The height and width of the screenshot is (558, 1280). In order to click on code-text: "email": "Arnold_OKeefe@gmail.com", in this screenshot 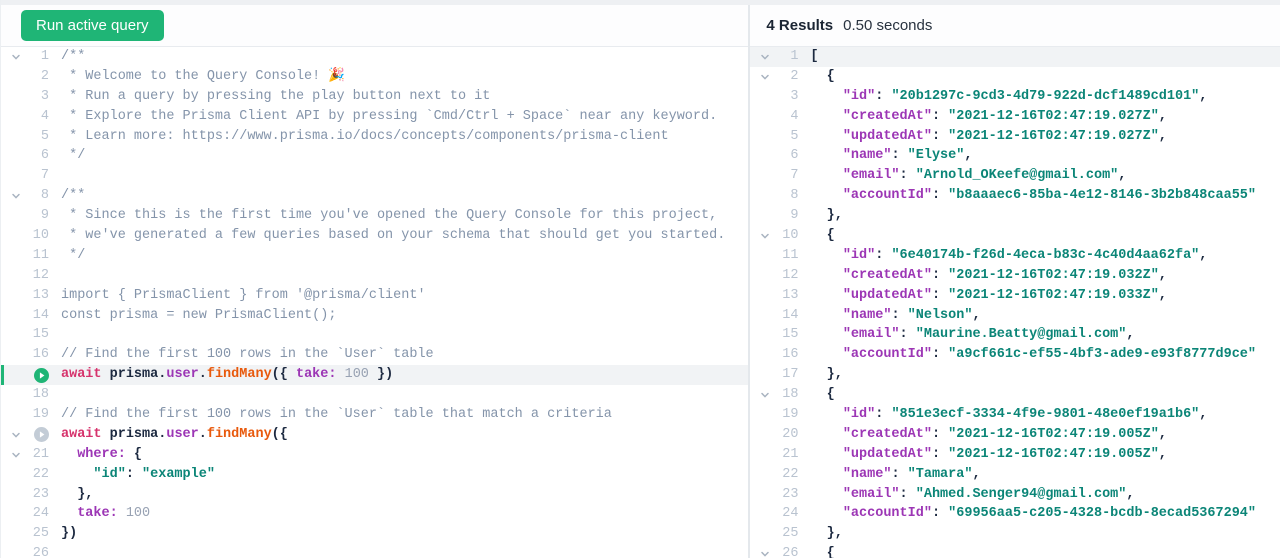, I will do `click(968, 176)`.